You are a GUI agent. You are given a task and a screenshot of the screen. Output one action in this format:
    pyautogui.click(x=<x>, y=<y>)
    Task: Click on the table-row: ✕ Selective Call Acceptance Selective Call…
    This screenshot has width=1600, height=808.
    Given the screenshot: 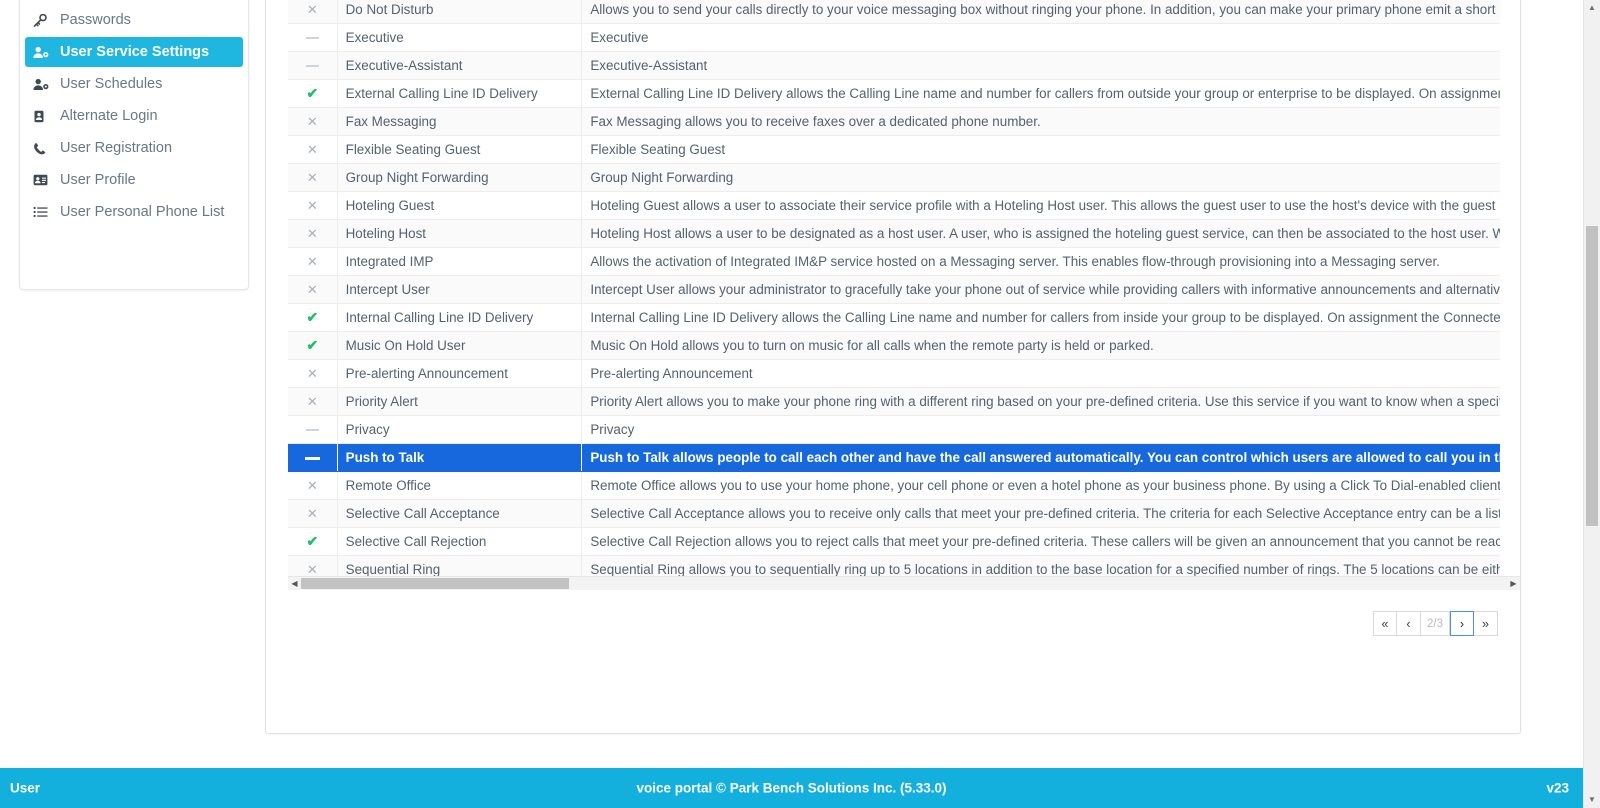 What is the action you would take?
    pyautogui.click(x=894, y=513)
    